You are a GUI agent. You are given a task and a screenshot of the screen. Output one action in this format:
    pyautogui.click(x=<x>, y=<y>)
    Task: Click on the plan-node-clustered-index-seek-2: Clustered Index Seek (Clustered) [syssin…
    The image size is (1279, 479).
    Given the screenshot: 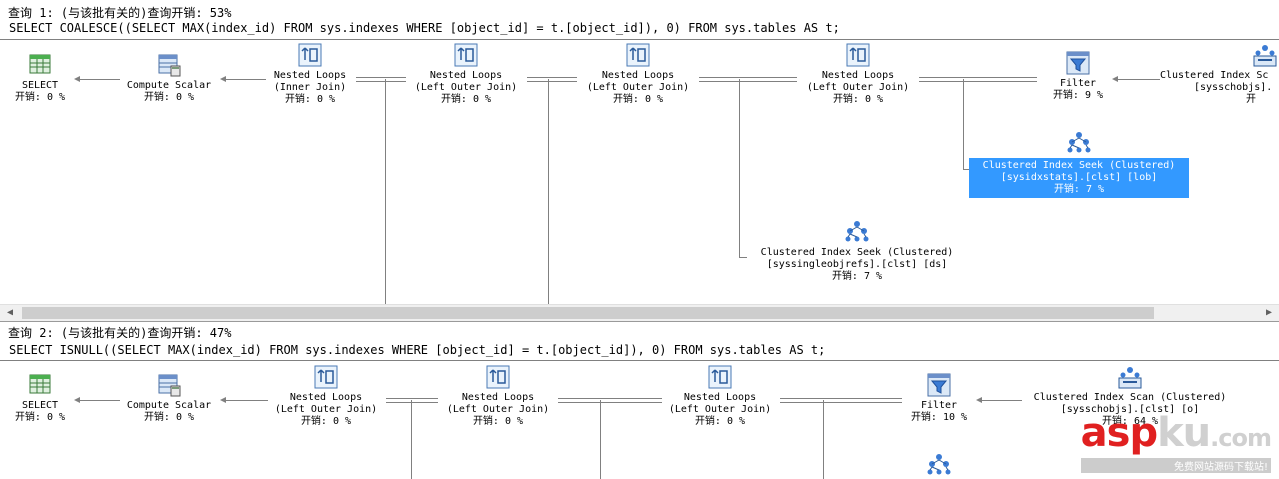 What is the action you would take?
    pyautogui.click(x=857, y=251)
    